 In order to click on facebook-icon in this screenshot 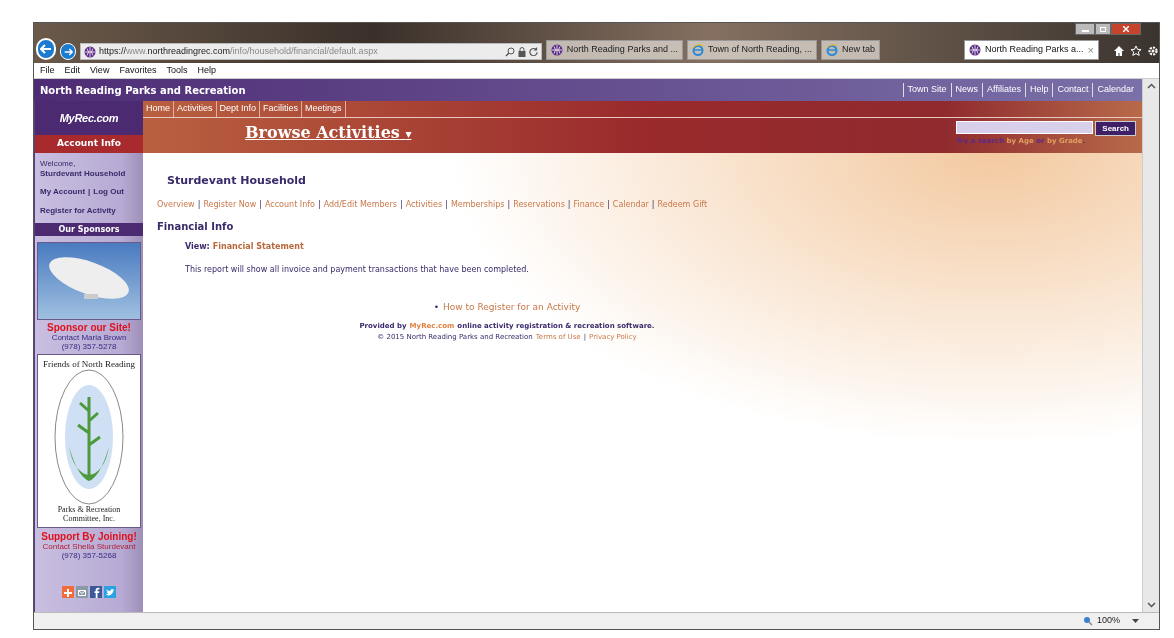, I will do `click(96, 592)`.